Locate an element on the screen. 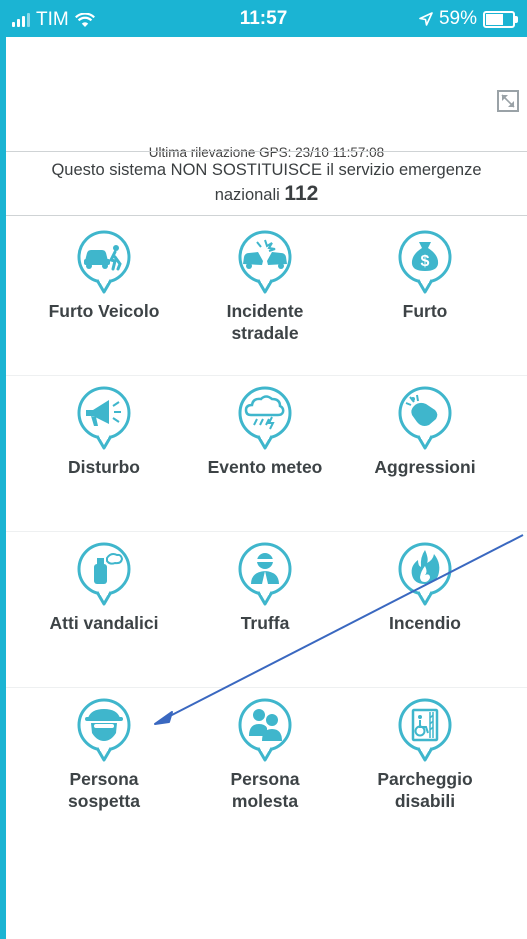  suspicious-person-icon is located at coordinates (104, 730).